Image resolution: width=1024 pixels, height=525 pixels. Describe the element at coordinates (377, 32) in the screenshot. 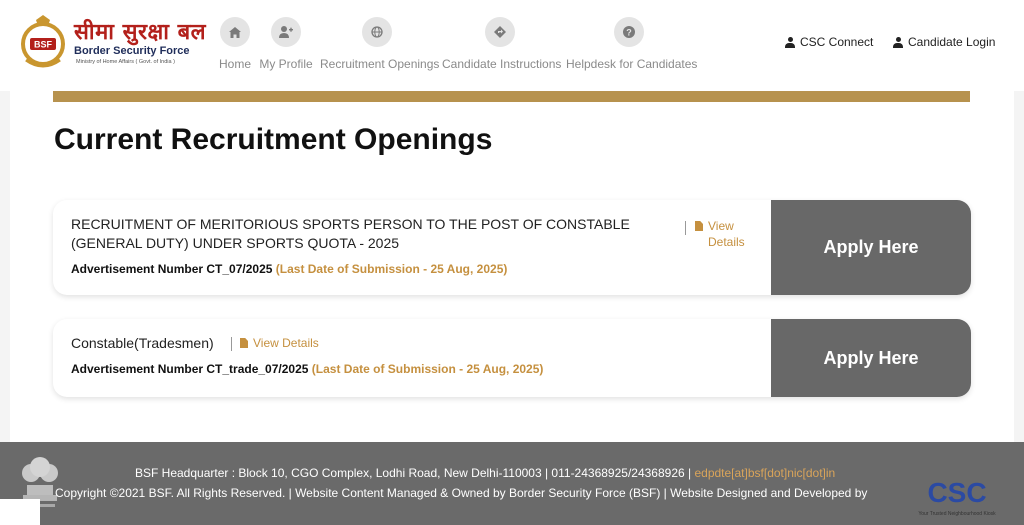

I see `globe-icon` at that location.